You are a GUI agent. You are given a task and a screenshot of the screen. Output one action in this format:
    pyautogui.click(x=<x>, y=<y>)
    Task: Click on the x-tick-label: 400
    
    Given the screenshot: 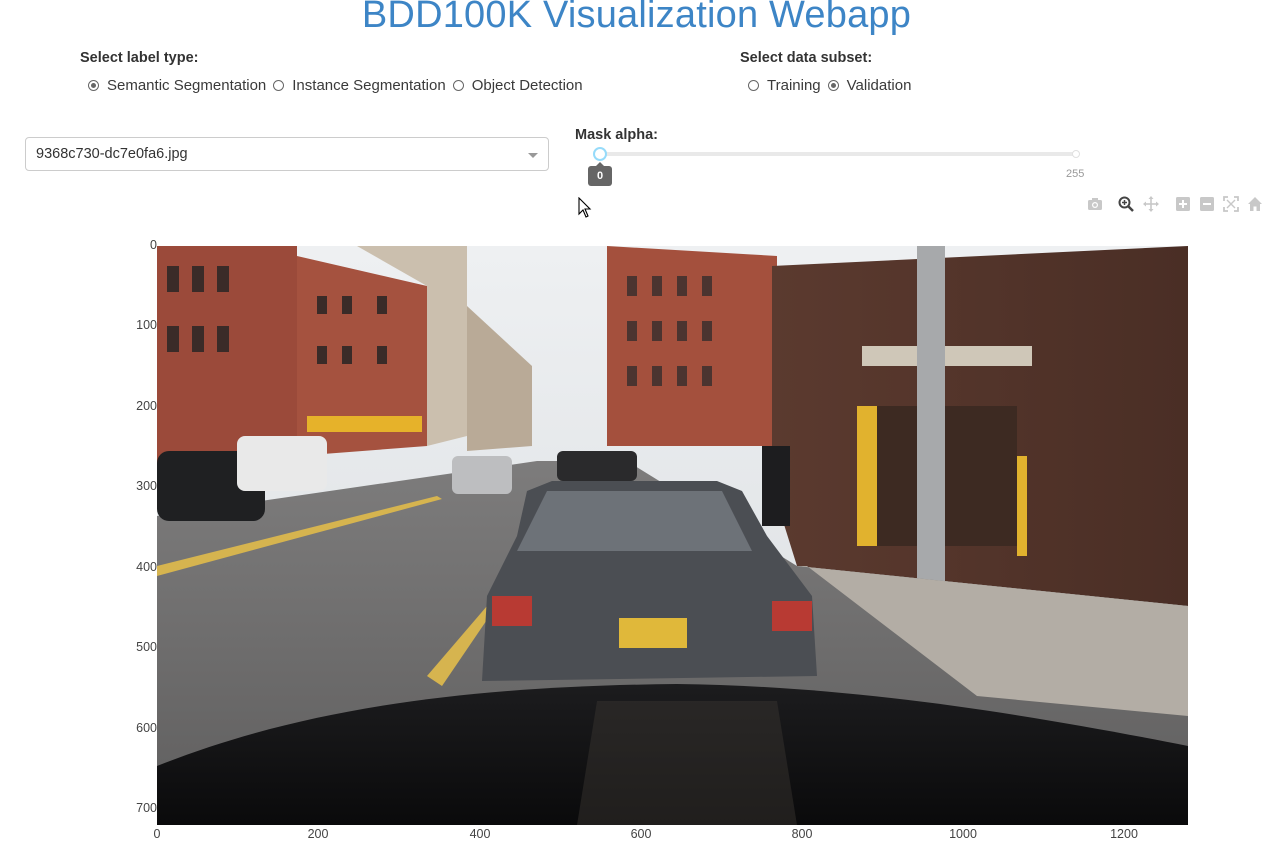 What is the action you would take?
    pyautogui.click(x=480, y=834)
    